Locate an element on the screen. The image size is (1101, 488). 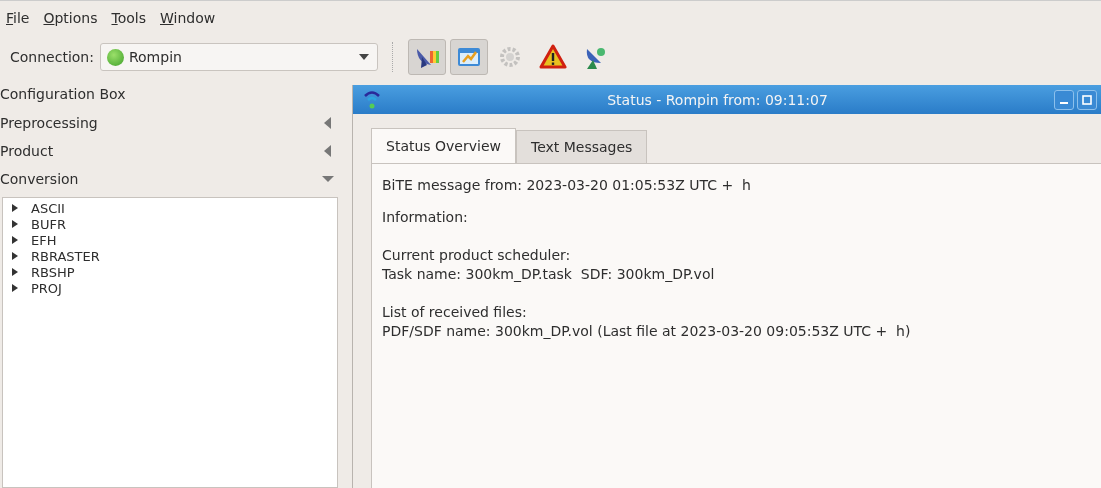
tree-item: EFH is located at coordinates (44, 240).